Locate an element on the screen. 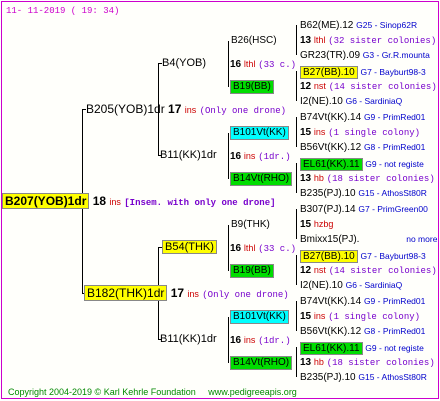  queen-name: Bmixx15(PJ). is located at coordinates (329, 239).